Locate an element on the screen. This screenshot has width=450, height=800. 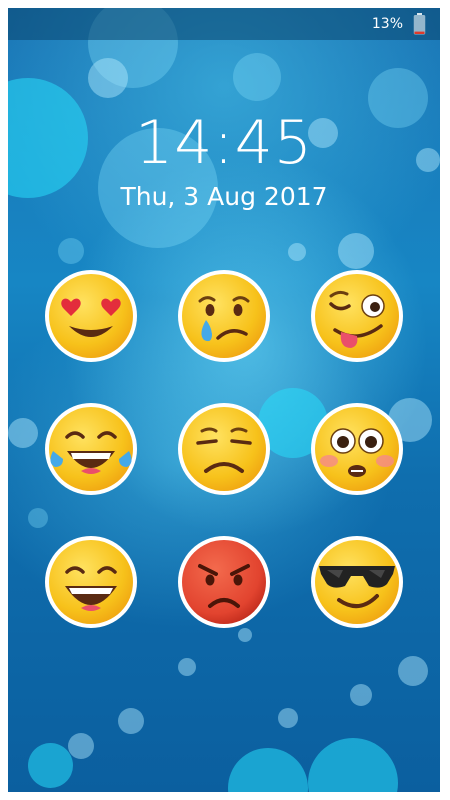
heart-eyes-emoji-icon is located at coordinates (91, 316).